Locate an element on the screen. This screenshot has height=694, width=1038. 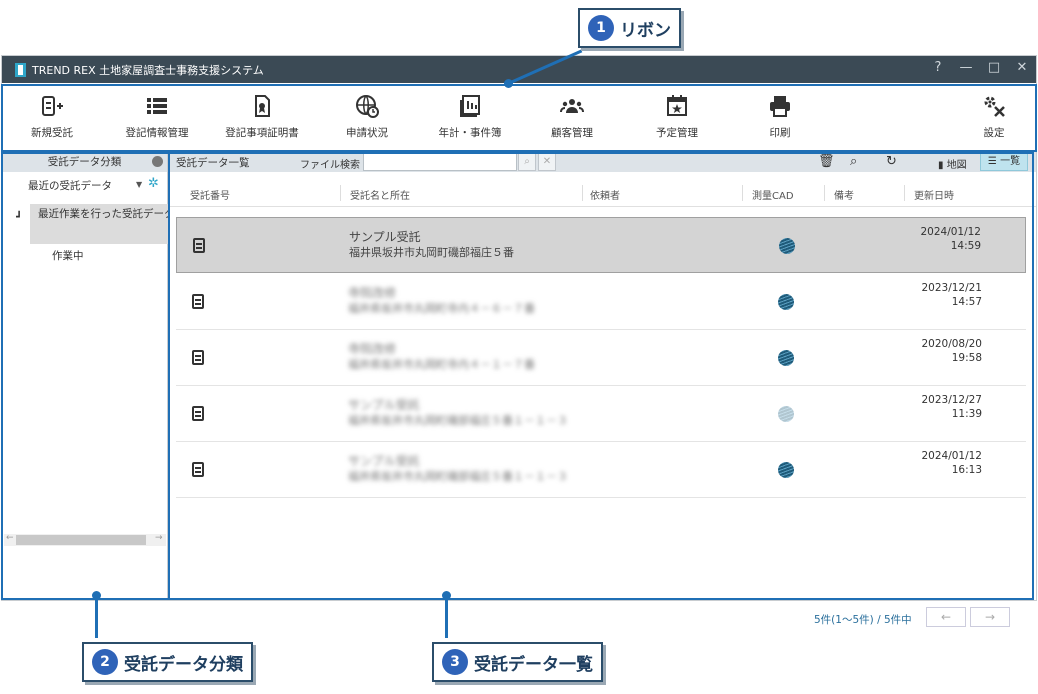
ribbon-highlight-frame is located at coordinates (519, 118).